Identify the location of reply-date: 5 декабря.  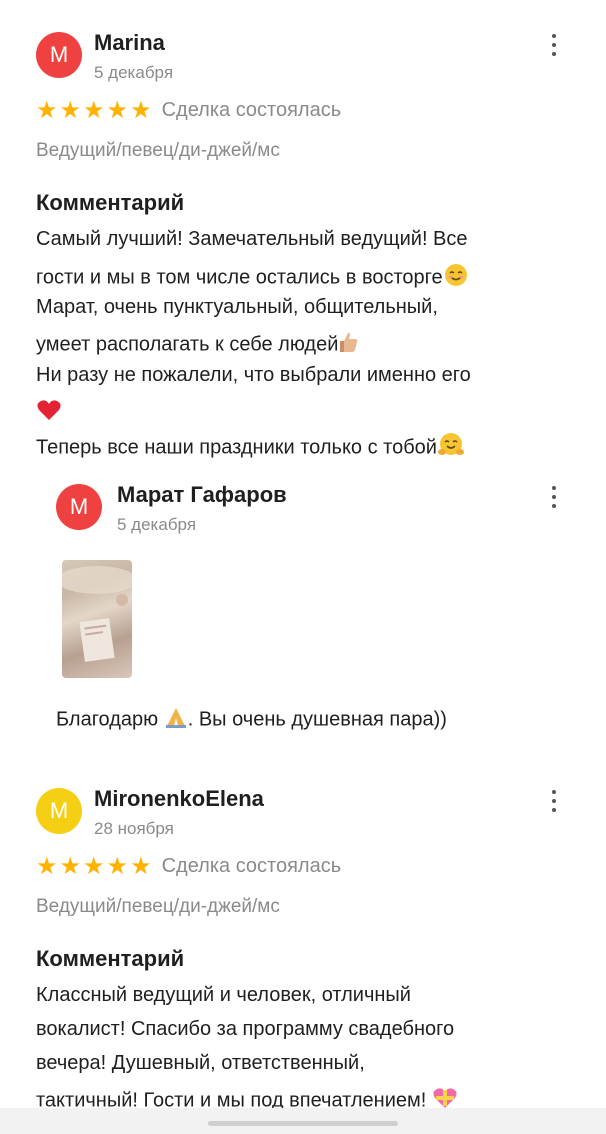
(157, 524).